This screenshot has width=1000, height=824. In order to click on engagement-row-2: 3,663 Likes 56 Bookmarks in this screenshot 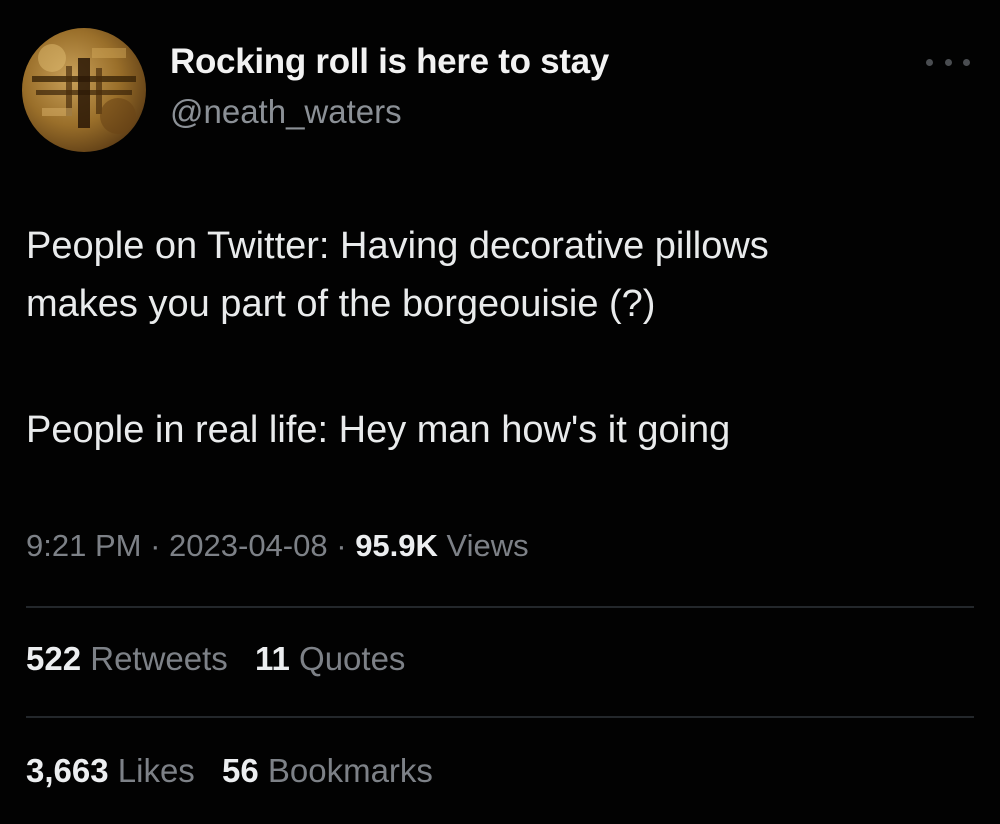, I will do `click(238, 771)`.